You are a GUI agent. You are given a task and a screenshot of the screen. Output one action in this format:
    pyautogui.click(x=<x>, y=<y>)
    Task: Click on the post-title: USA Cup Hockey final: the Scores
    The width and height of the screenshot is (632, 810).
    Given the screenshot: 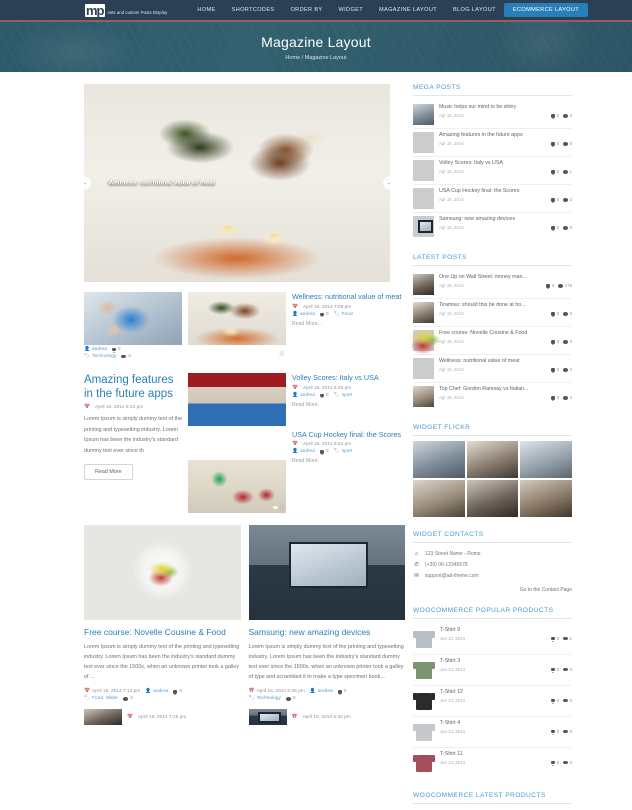 What is the action you would take?
    pyautogui.click(x=348, y=435)
    